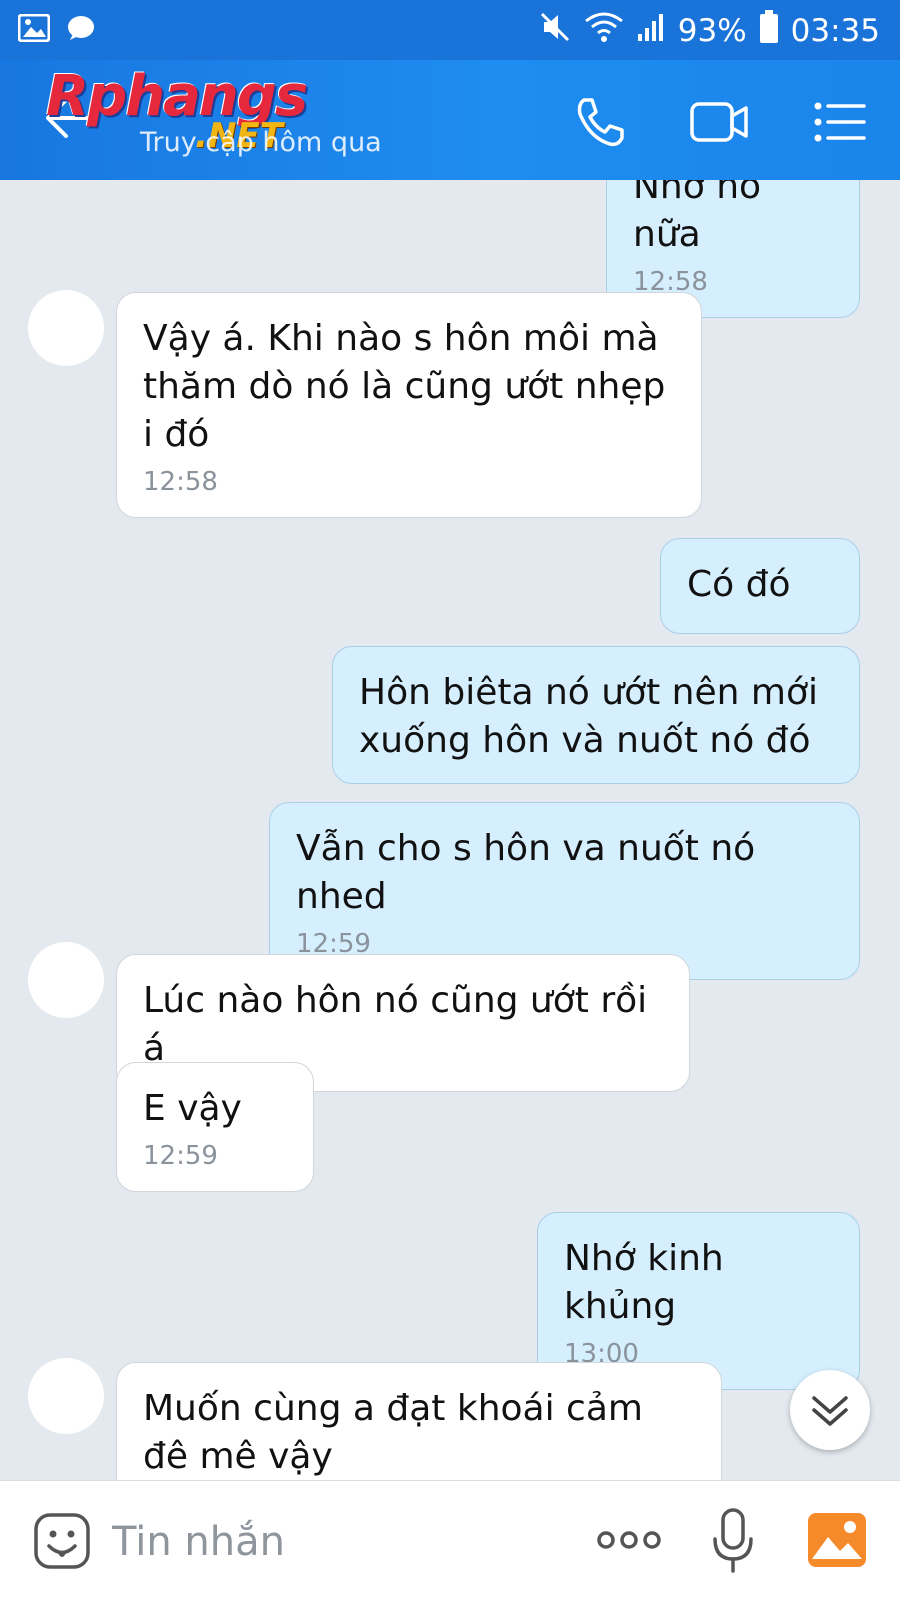 Image resolution: width=900 pixels, height=1601 pixels. What do you see at coordinates (835, 31) in the screenshot?
I see `clock: 03:35` at bounding box center [835, 31].